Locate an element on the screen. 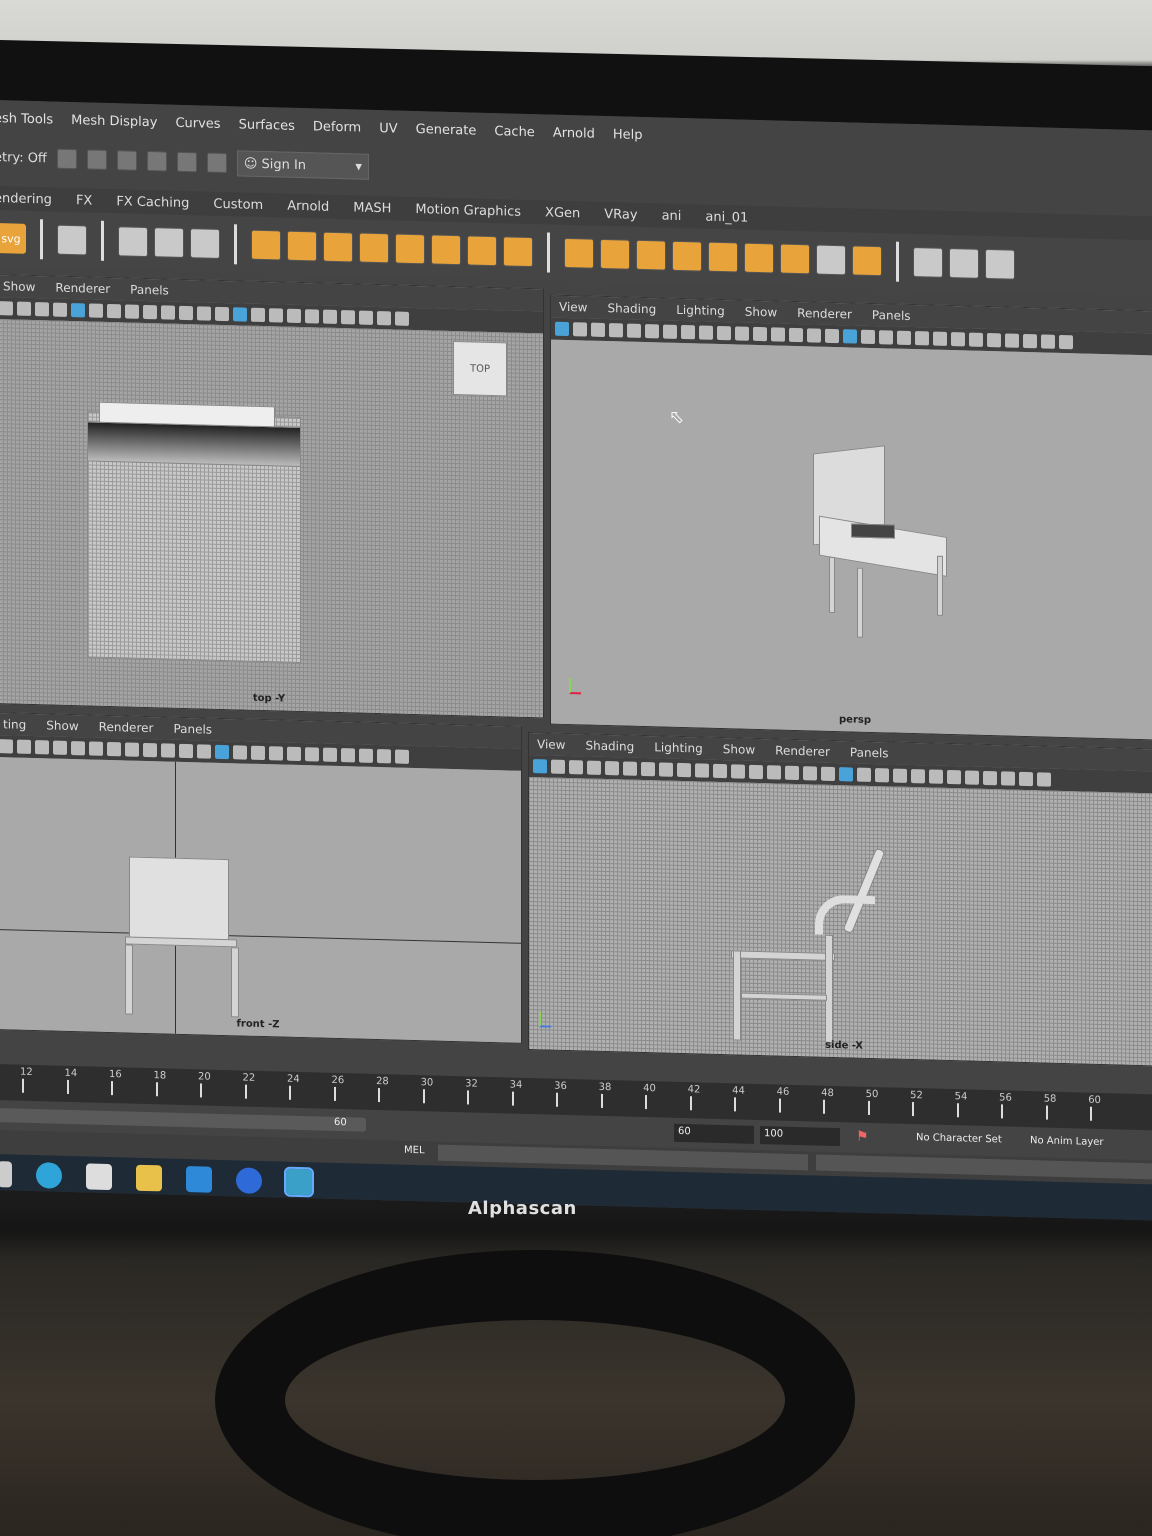 The width and height of the screenshot is (1152, 1536). axis-gizmo-icon is located at coordinates (575, 686).